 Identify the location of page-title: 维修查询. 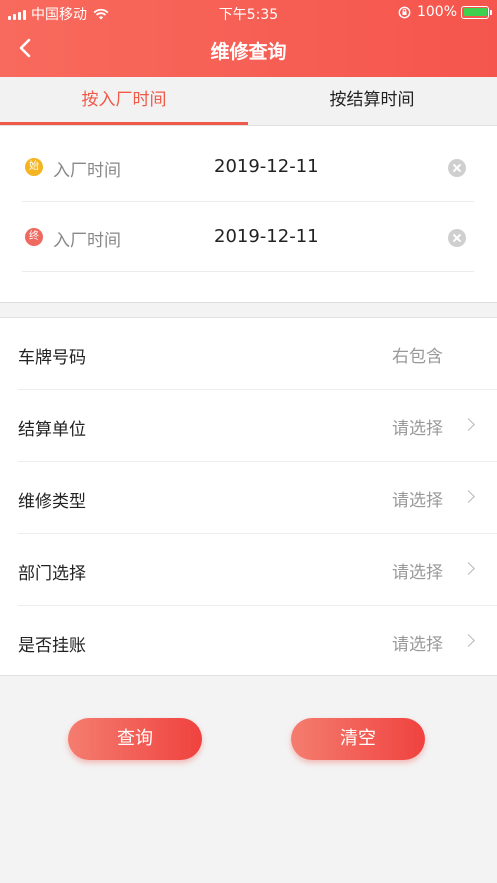
(248, 52).